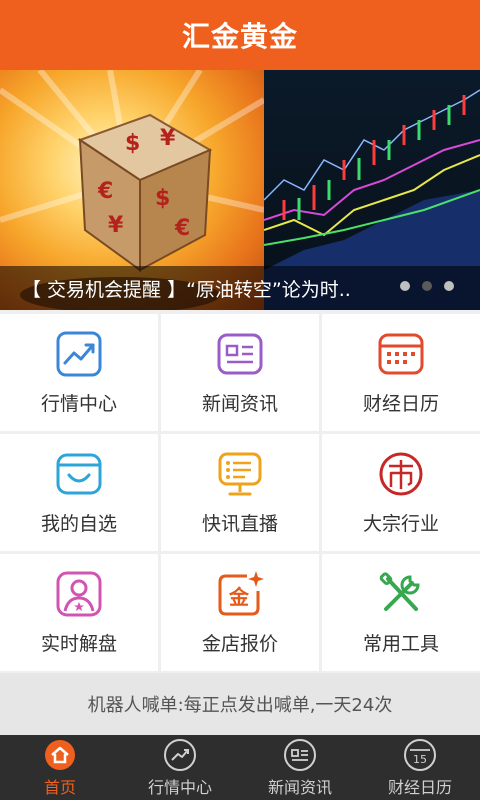 The image size is (480, 800). I want to click on grid-item-label: 常用工具, so click(400, 644).